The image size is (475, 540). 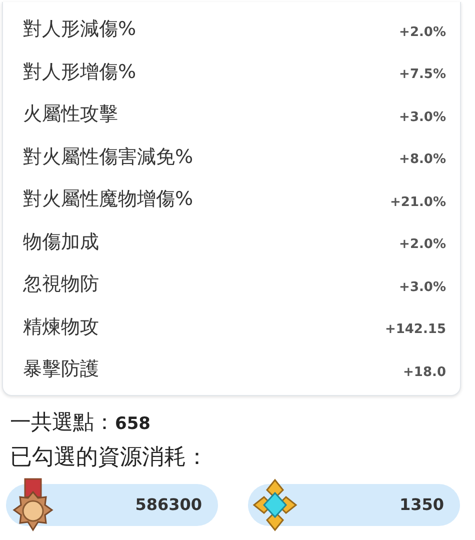 What do you see at coordinates (61, 327) in the screenshot?
I see `stat-label: 精煉物攻` at bounding box center [61, 327].